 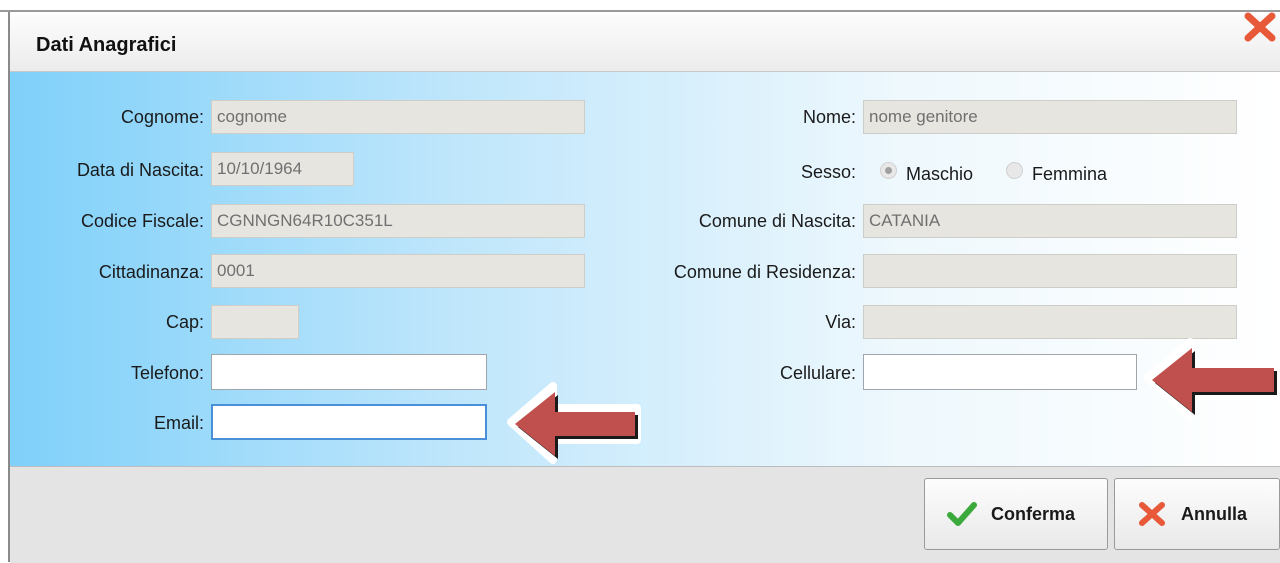 What do you see at coordinates (829, 117) in the screenshot?
I see `nome-label: Nome:` at bounding box center [829, 117].